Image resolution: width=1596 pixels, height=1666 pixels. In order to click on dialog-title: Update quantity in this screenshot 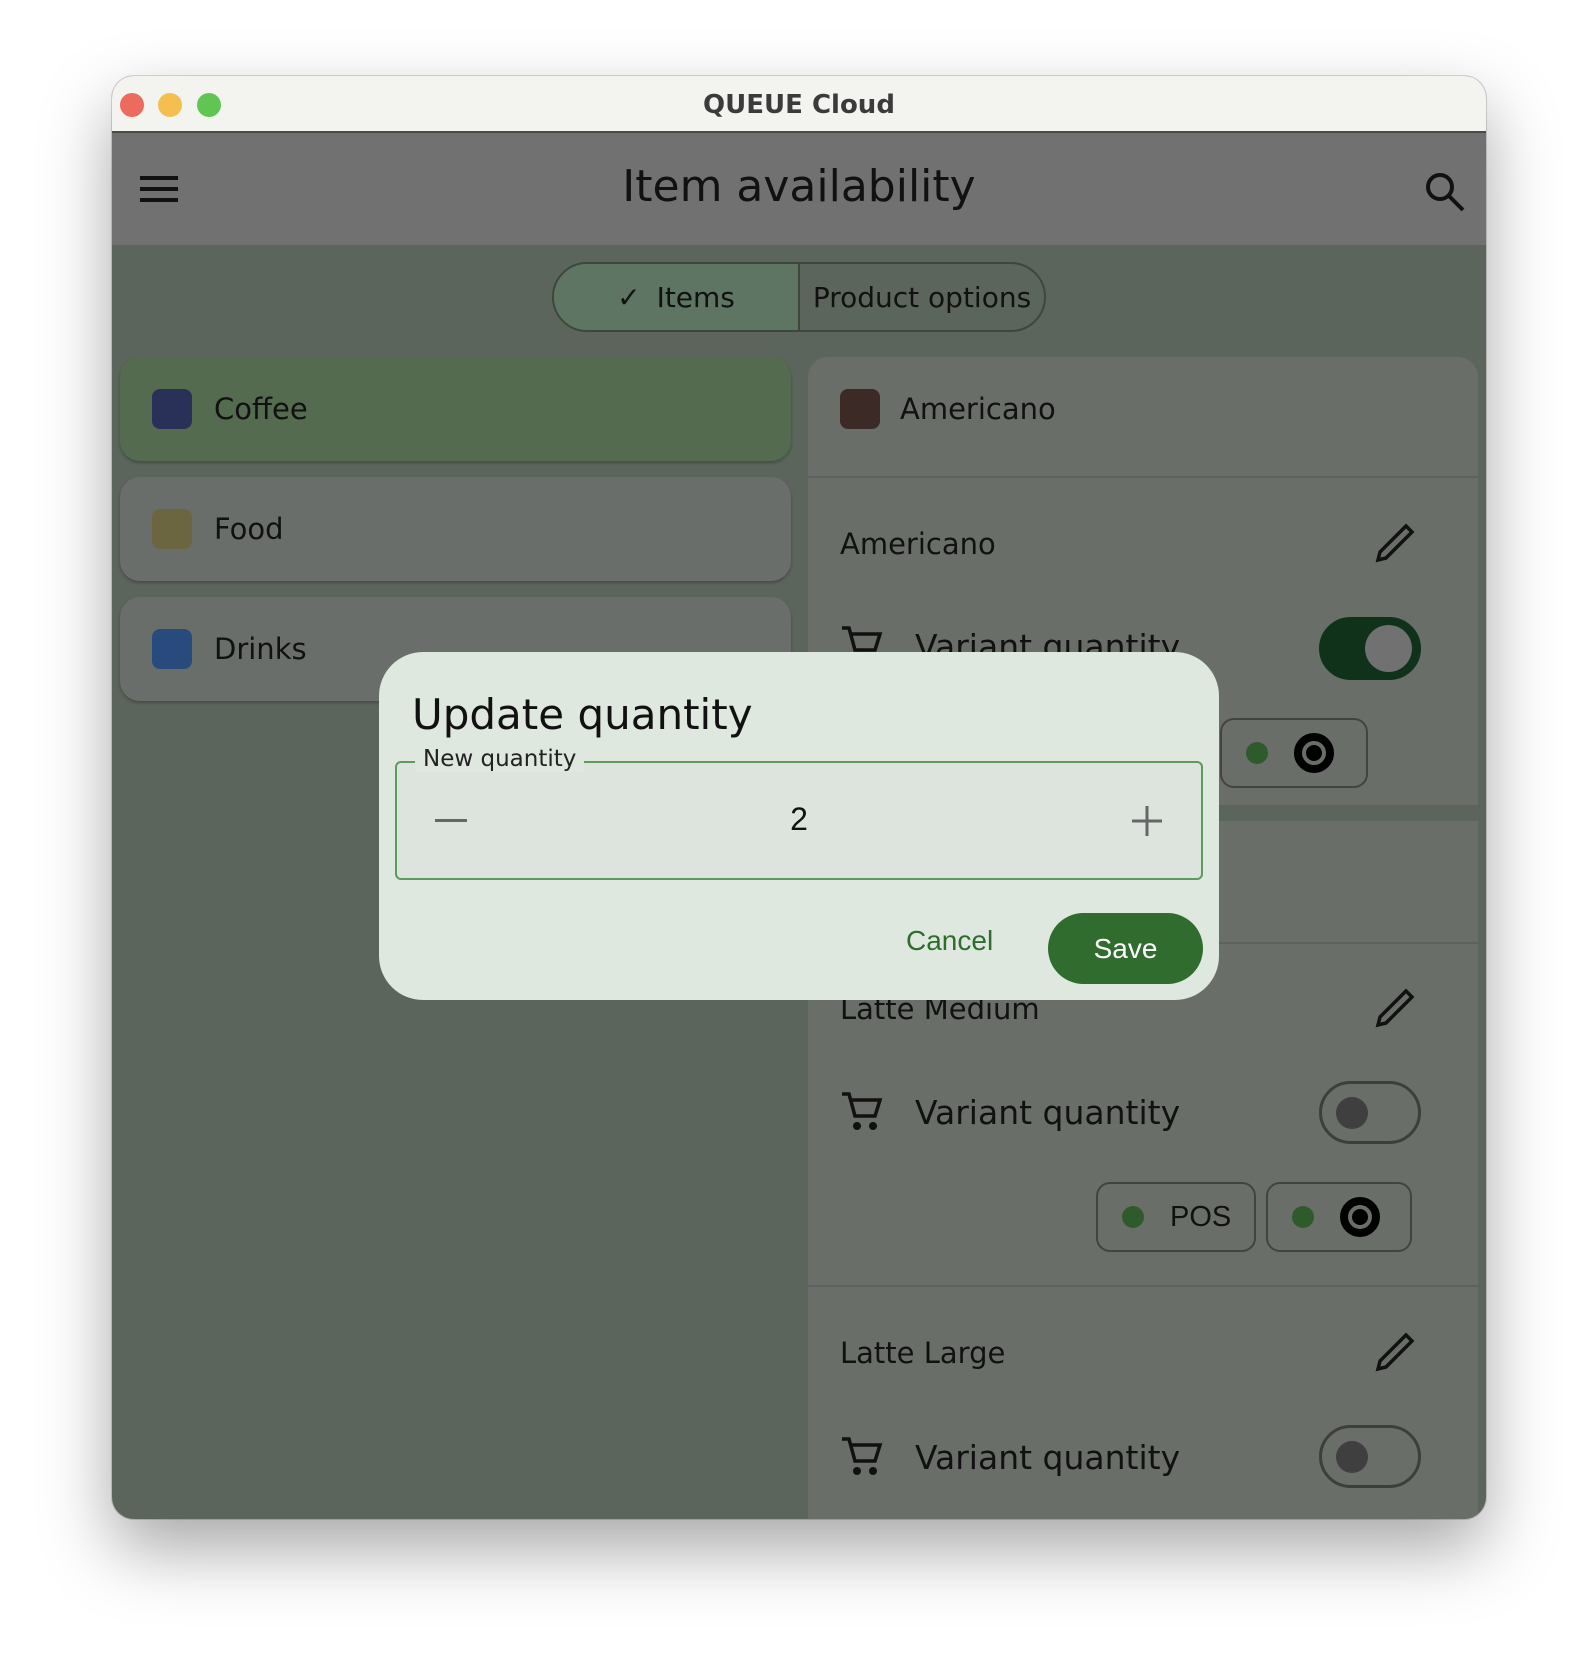, I will do `click(582, 714)`.